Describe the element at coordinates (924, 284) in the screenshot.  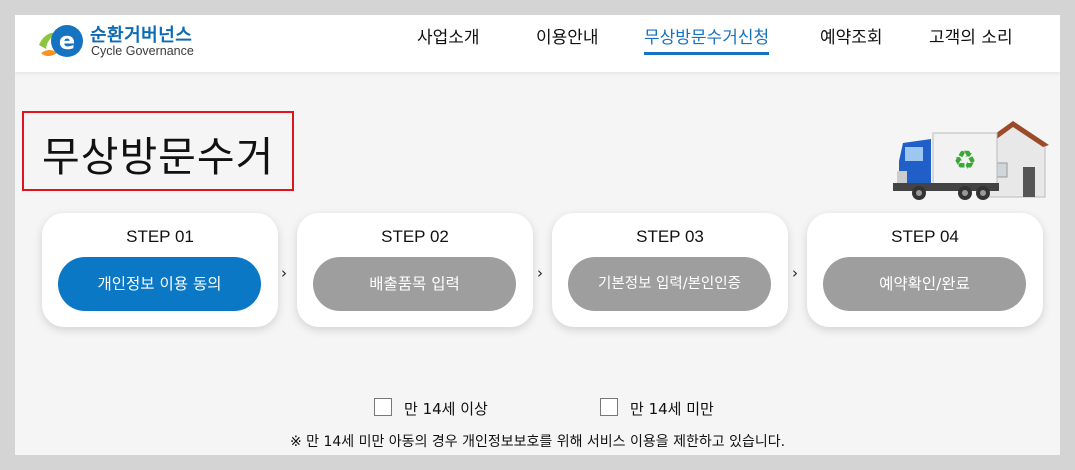
I see `step-04-button: 예약확인/완료` at that location.